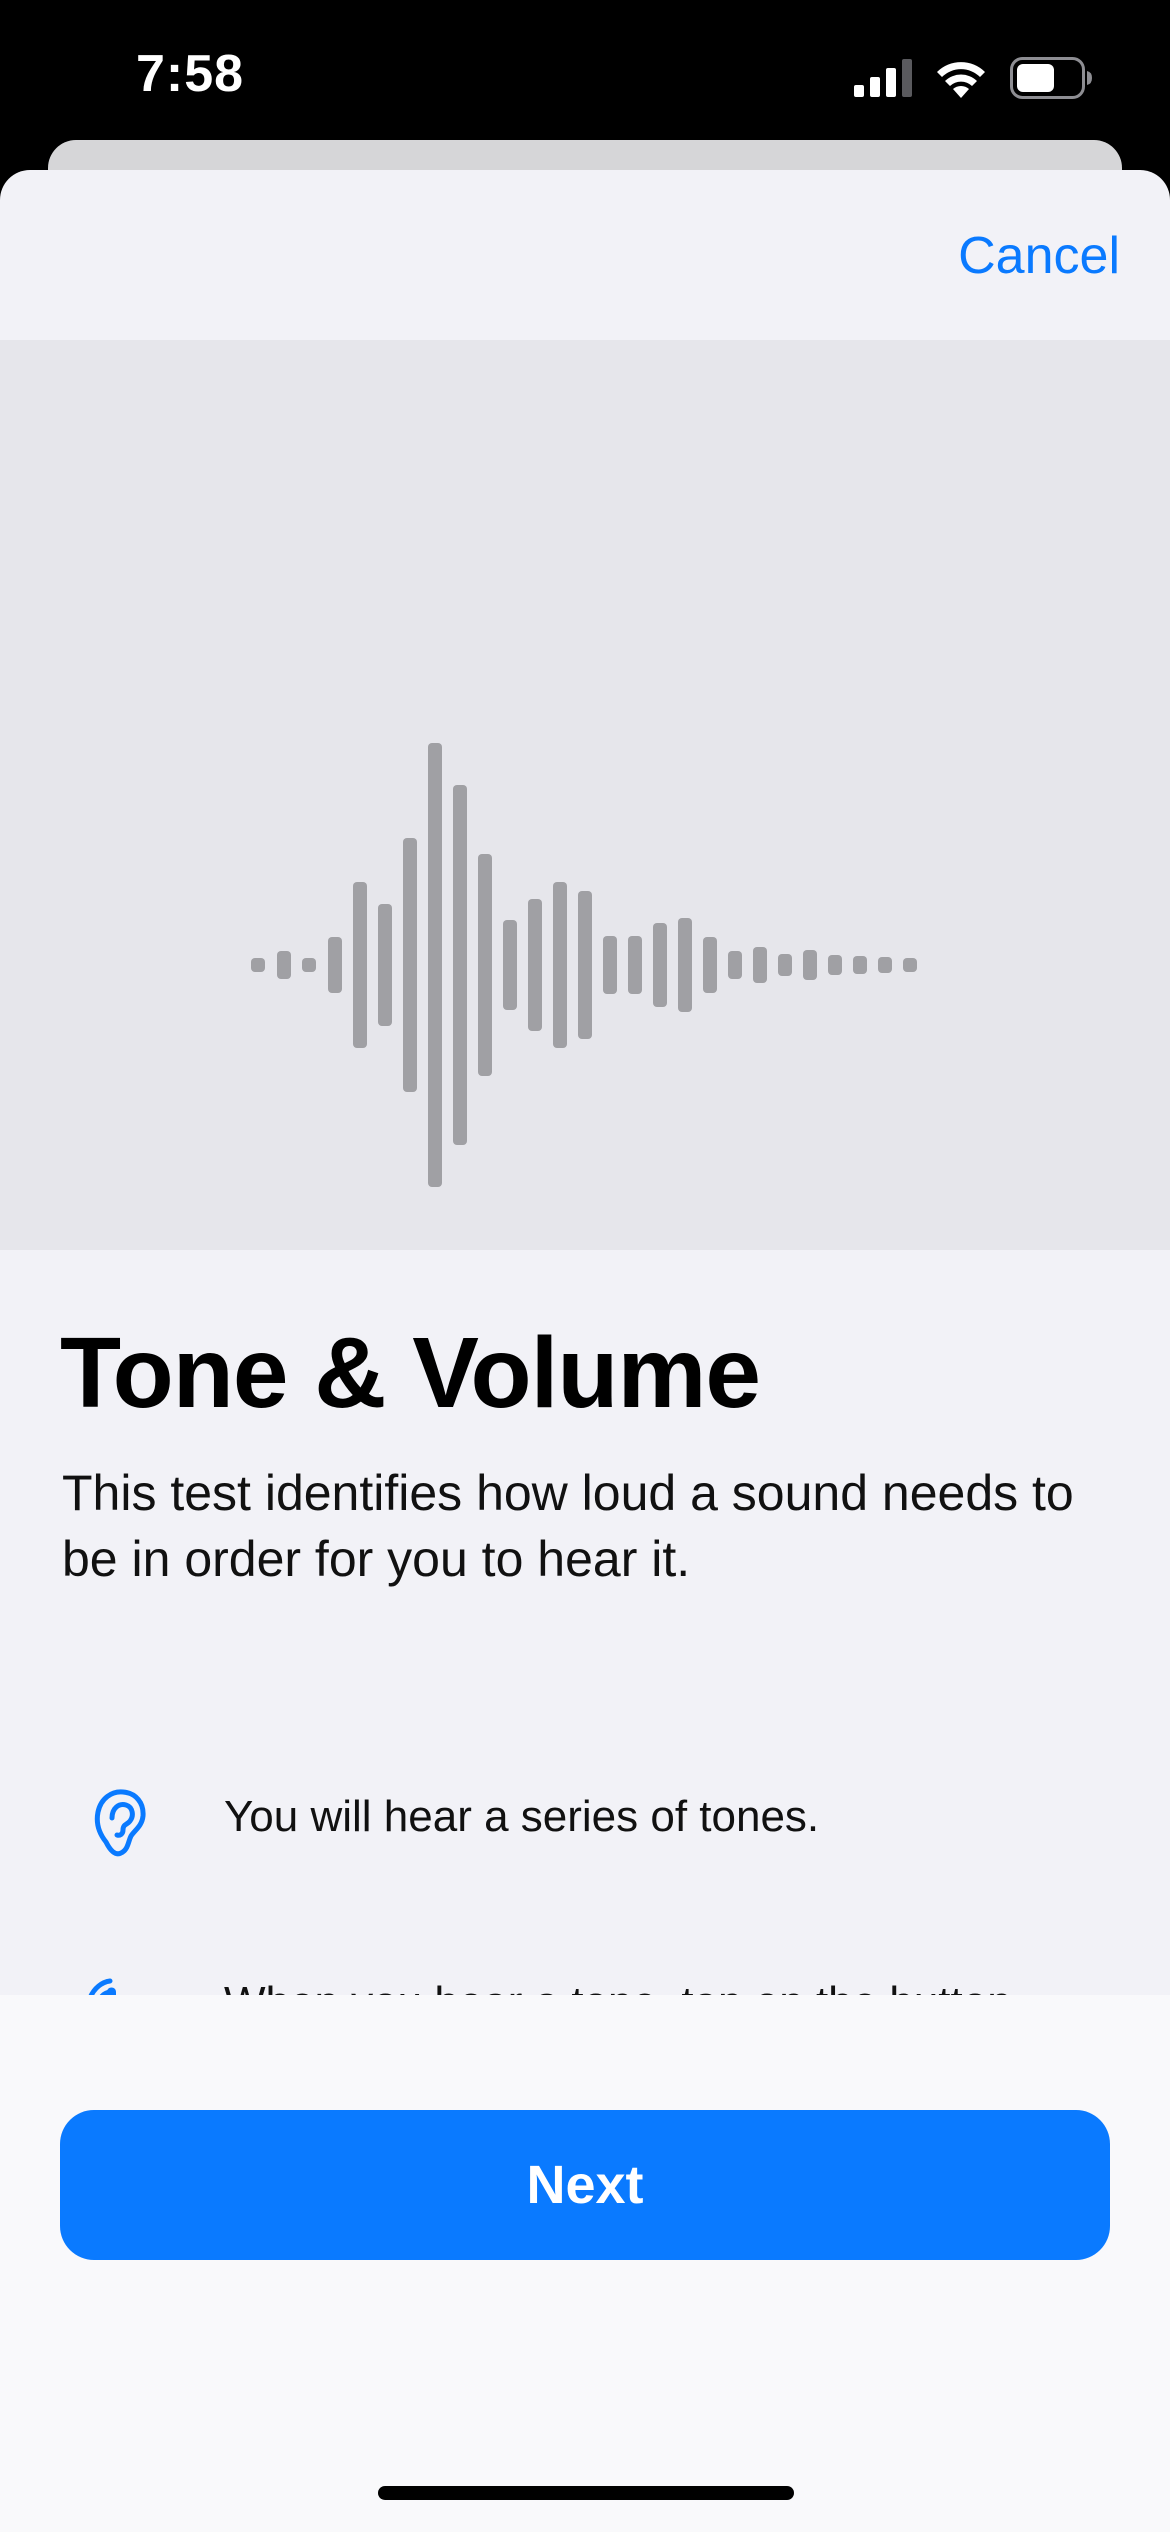  I want to click on battery-icon, so click(1051, 78).